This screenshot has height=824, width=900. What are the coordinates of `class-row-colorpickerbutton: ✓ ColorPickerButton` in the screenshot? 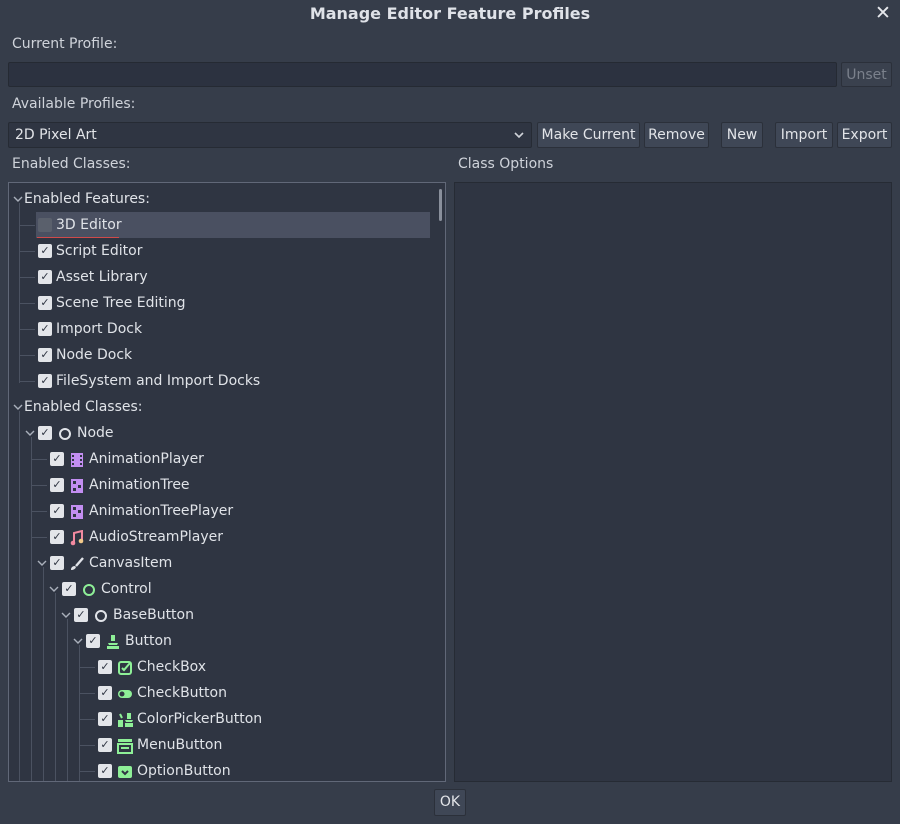 It's located at (224, 719).